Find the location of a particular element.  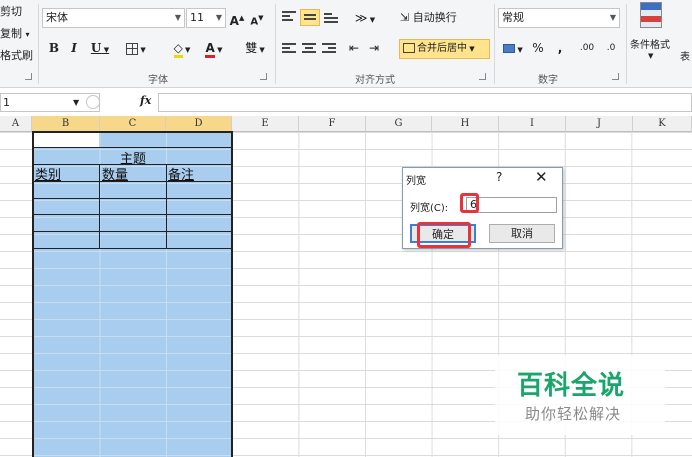

formula-bar-dots-icon is located at coordinates (93, 102).